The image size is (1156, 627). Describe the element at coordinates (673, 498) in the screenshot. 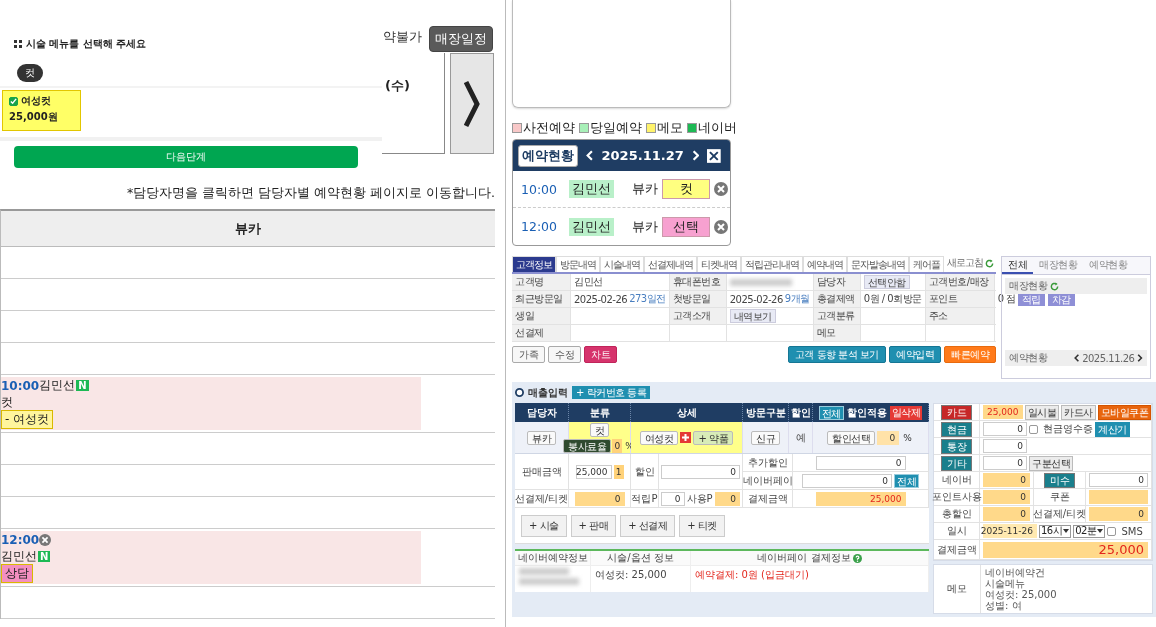

I see `earn-points-field: 0` at that location.